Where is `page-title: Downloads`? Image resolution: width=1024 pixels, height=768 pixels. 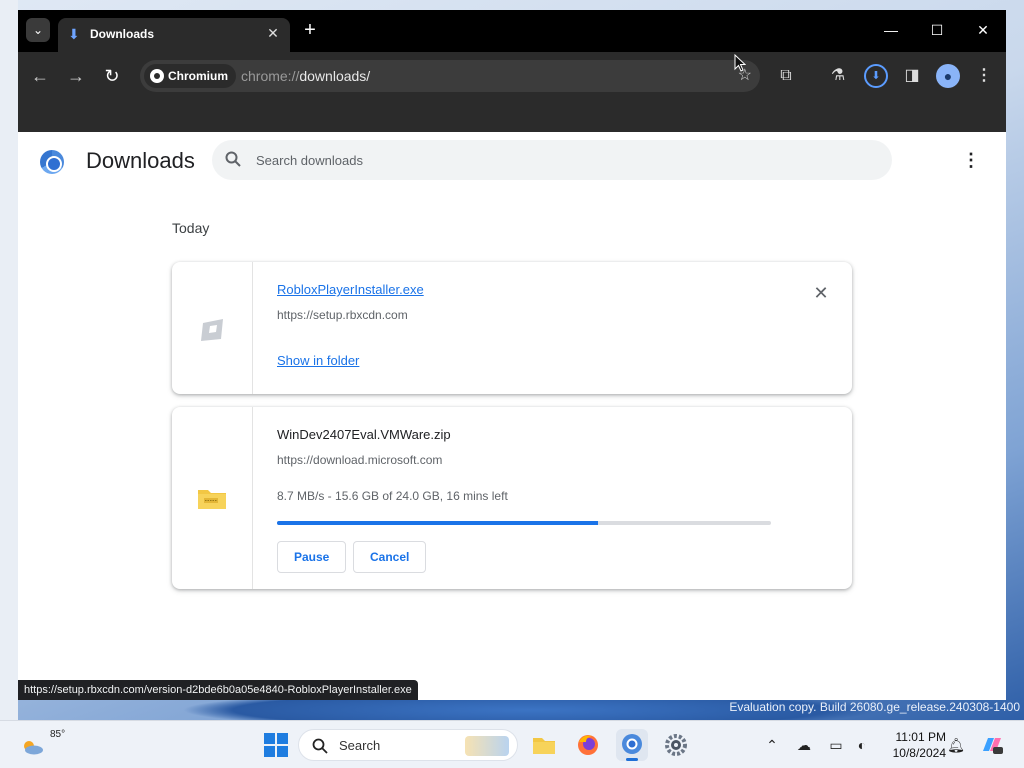 page-title: Downloads is located at coordinates (140, 160).